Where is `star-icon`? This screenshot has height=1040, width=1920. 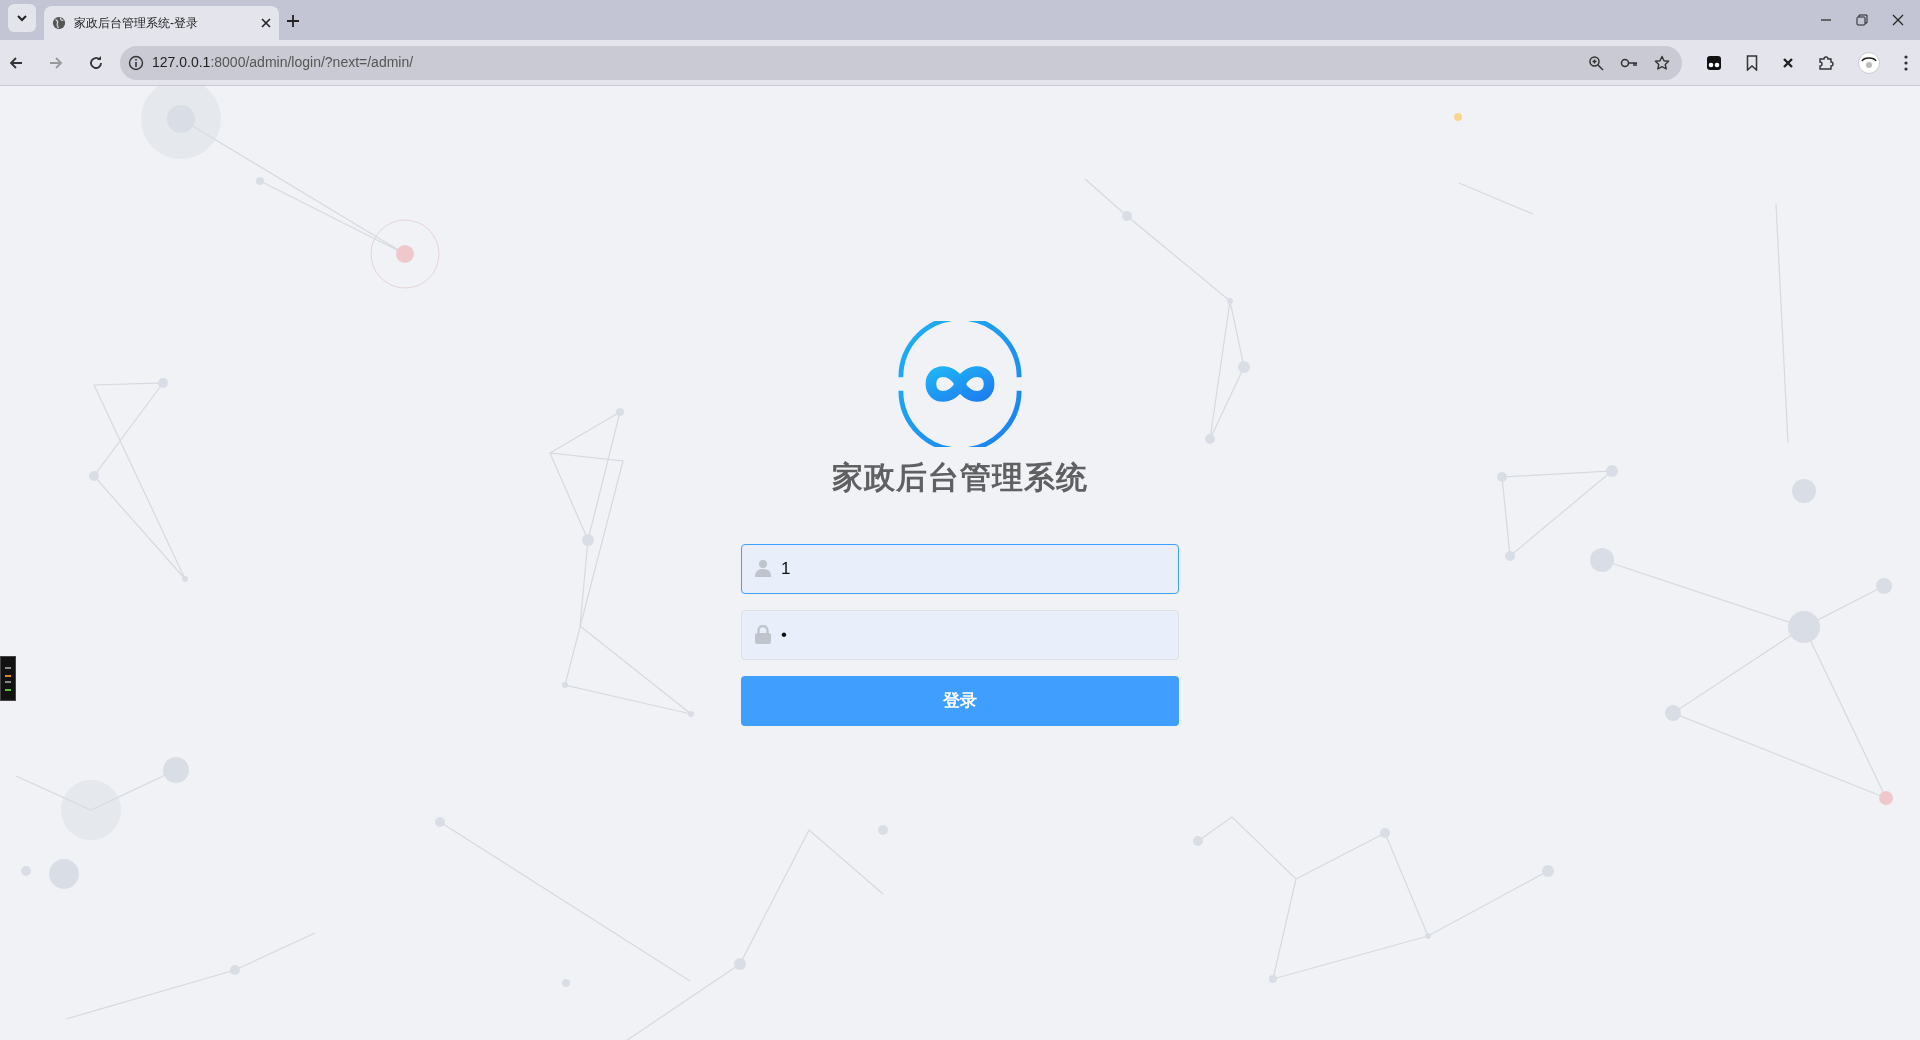 star-icon is located at coordinates (1662, 62).